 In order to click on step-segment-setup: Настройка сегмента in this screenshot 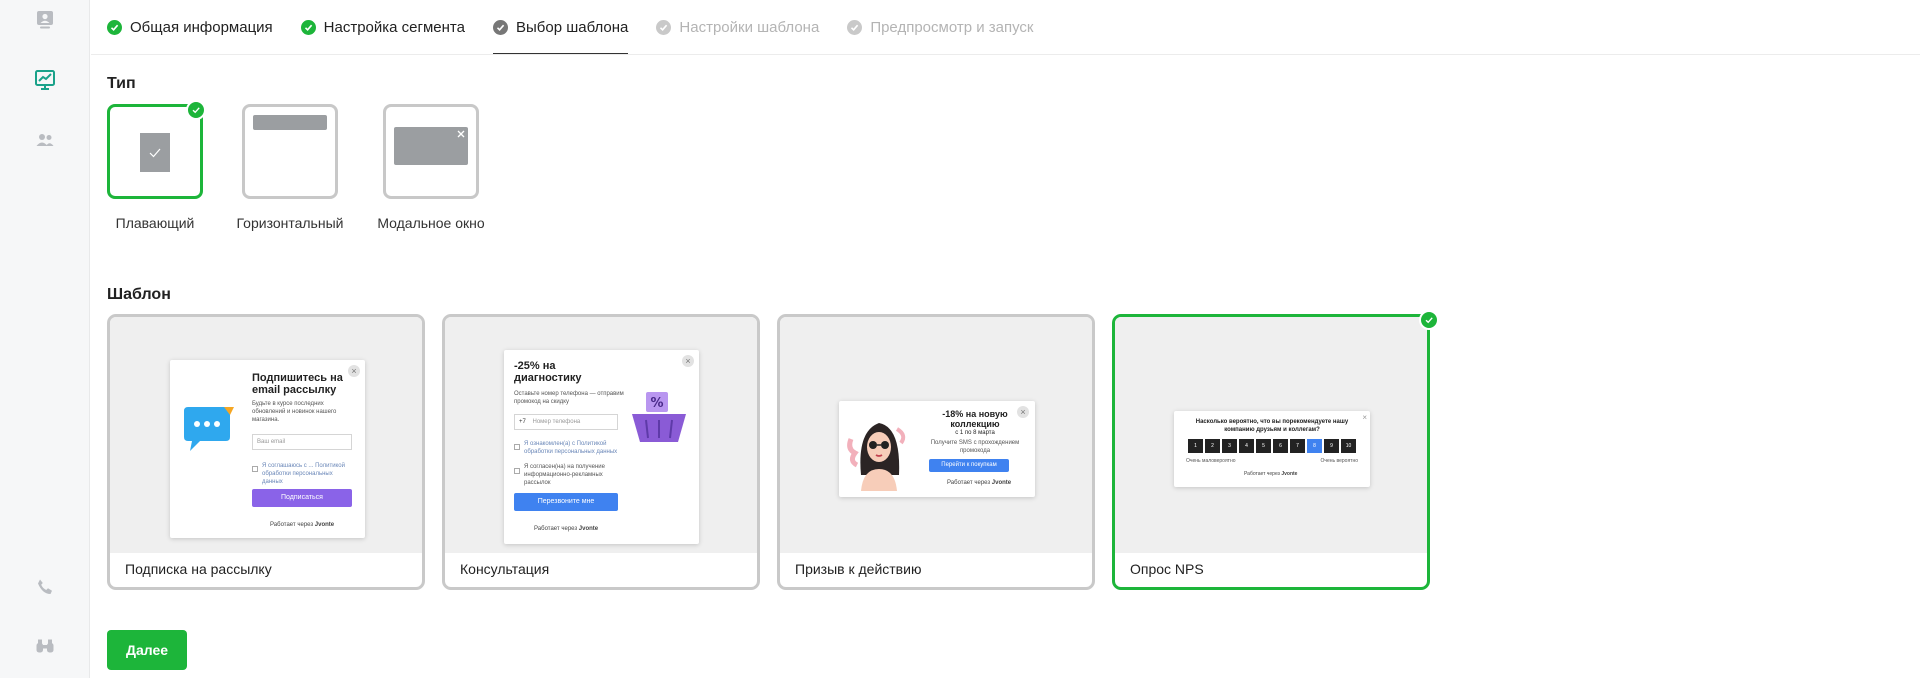, I will do `click(382, 27)`.